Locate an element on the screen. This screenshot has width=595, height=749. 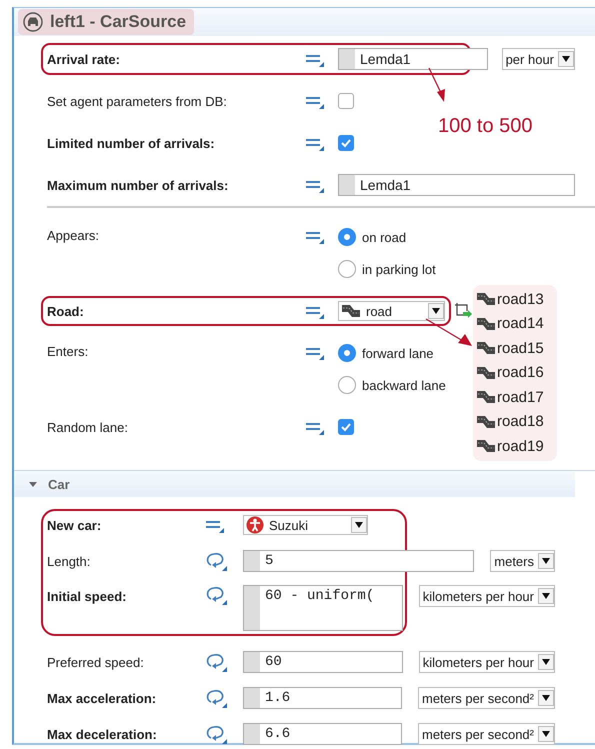
field-label: Preferred speed: is located at coordinates (96, 662).